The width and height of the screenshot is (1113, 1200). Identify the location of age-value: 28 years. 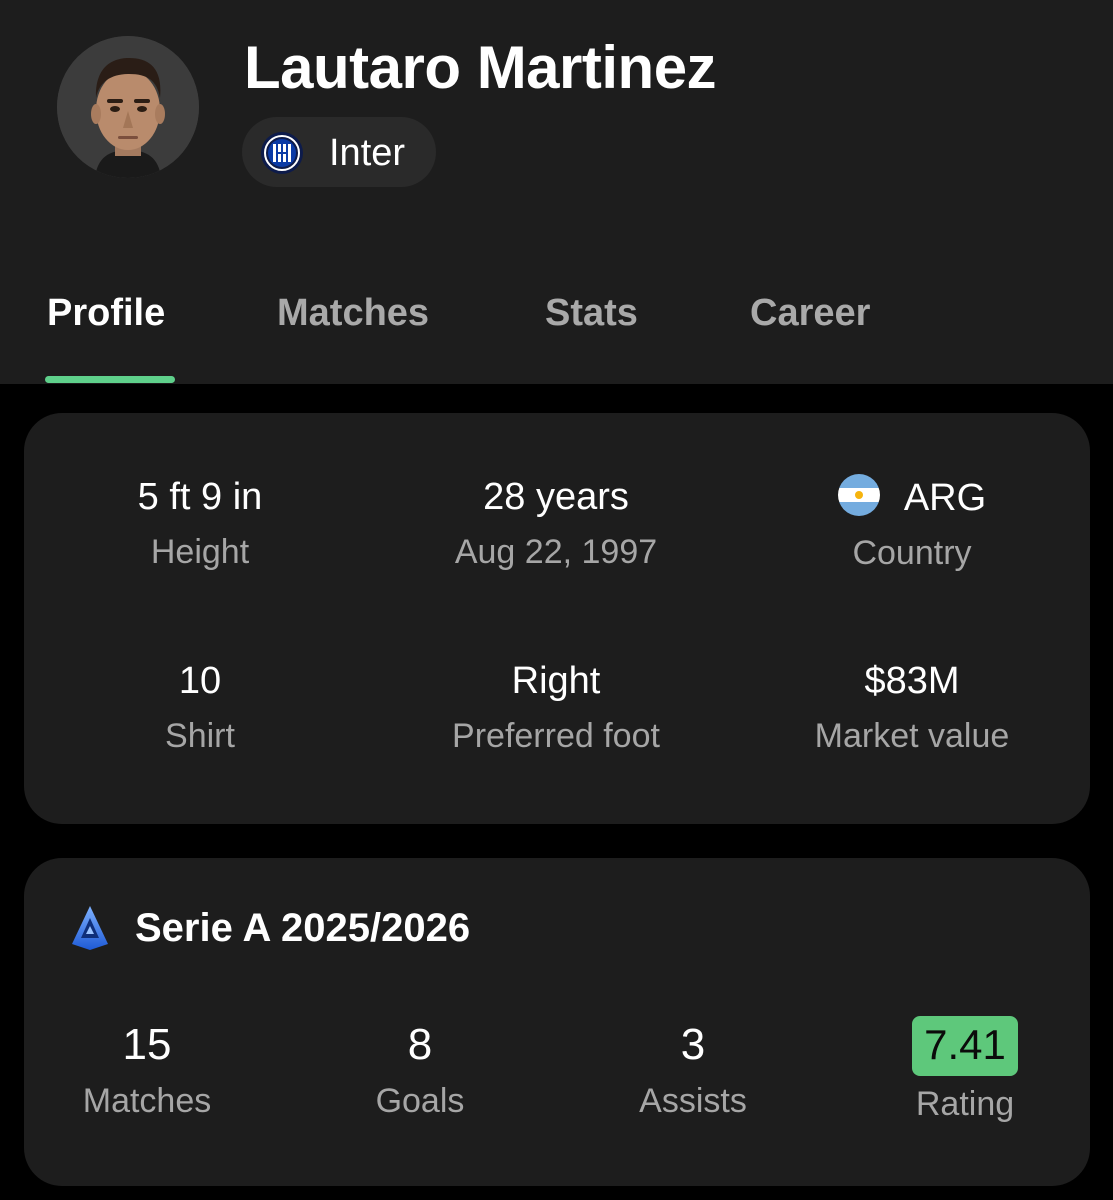
(556, 497).